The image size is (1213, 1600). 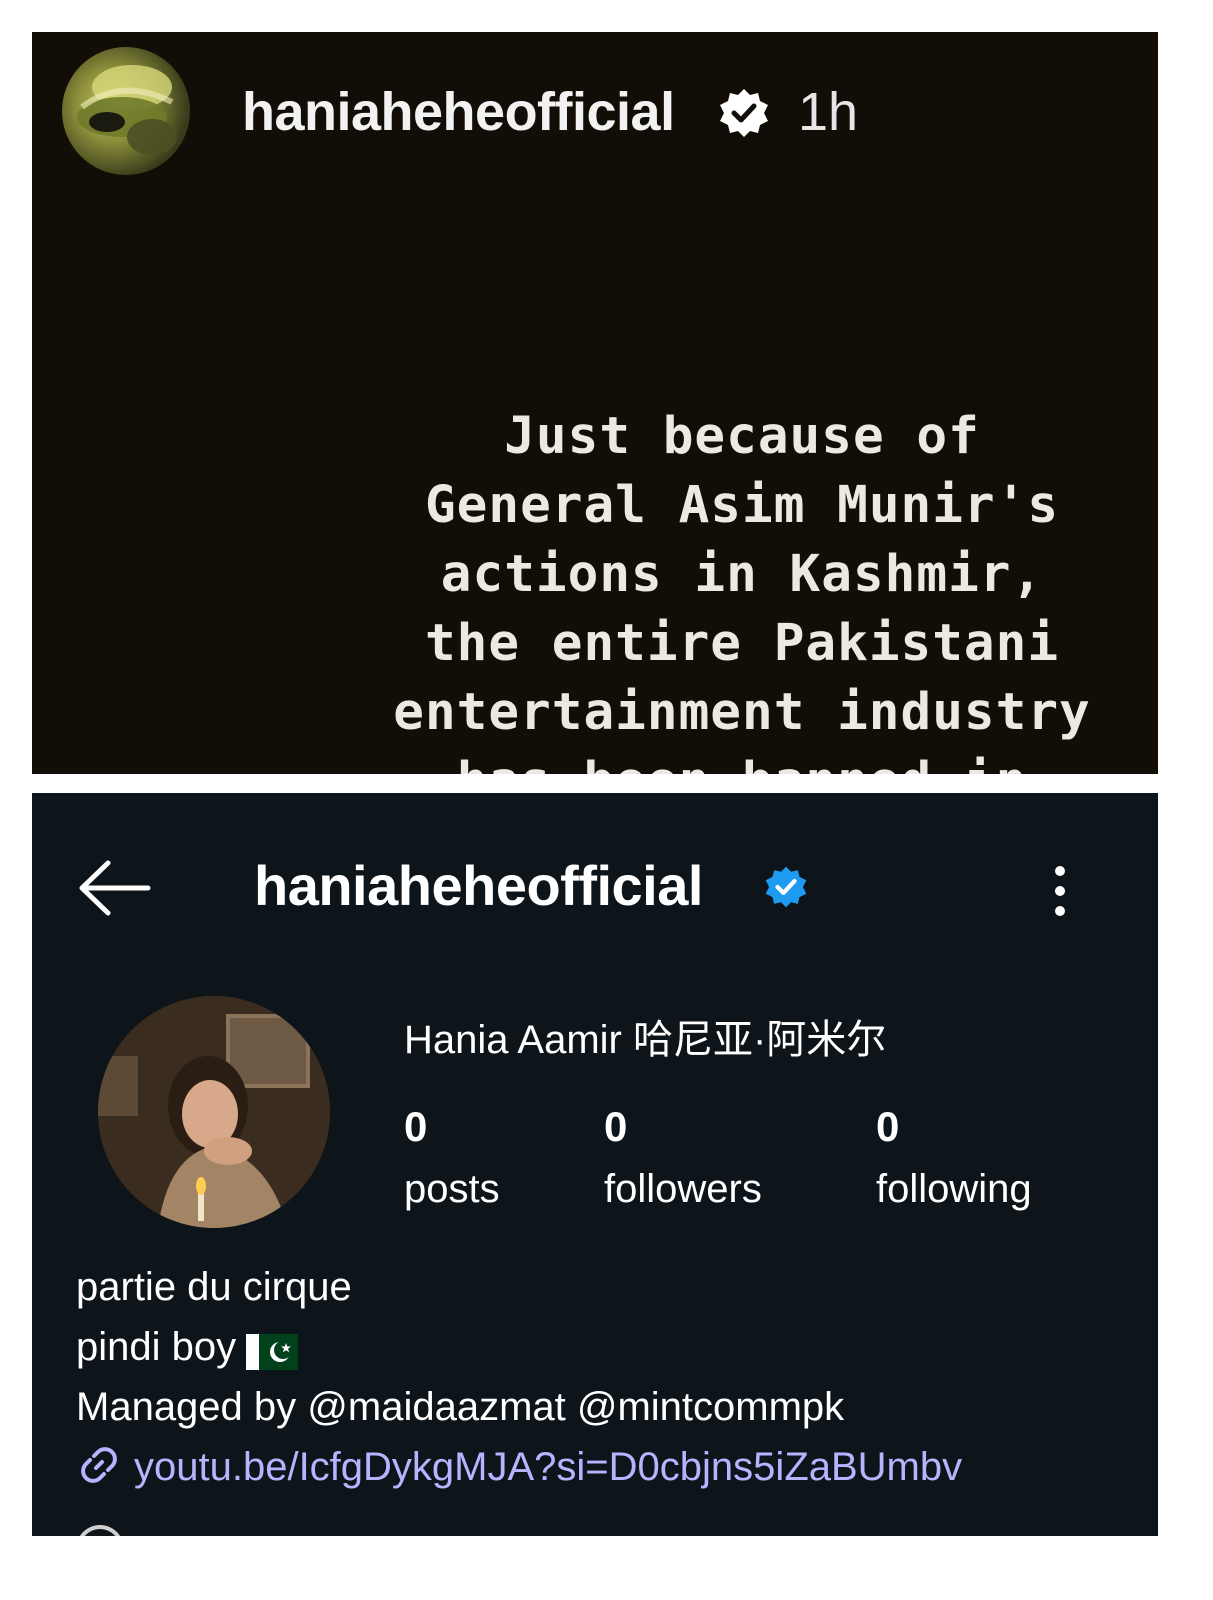 What do you see at coordinates (645, 1040) in the screenshot?
I see `display-name: Hania Aamir 哈尼亚·阿米尔` at bounding box center [645, 1040].